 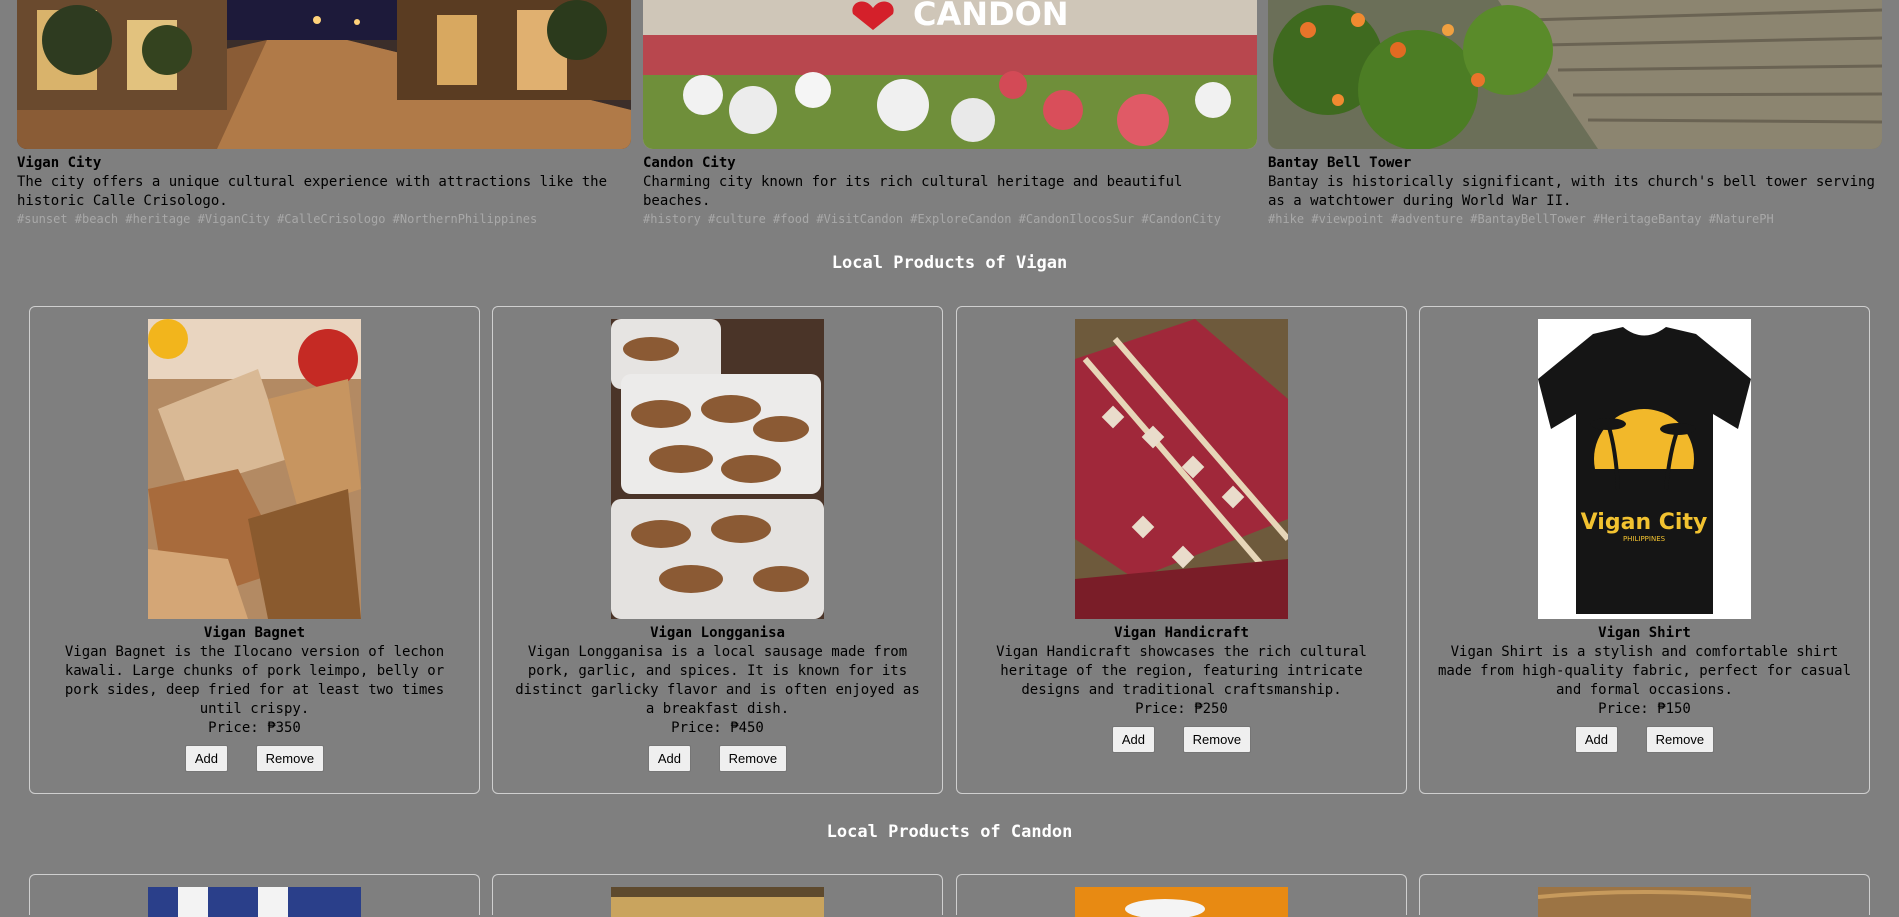 What do you see at coordinates (254, 633) in the screenshot?
I see `product-name: Vigan Bagnet` at bounding box center [254, 633].